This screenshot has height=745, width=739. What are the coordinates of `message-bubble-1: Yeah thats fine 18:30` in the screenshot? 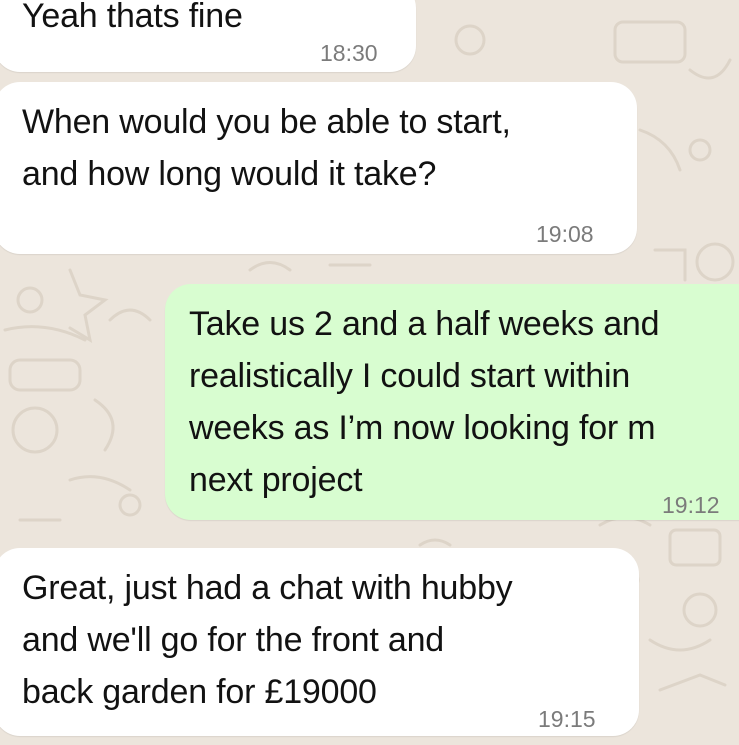 It's located at (208, 36).